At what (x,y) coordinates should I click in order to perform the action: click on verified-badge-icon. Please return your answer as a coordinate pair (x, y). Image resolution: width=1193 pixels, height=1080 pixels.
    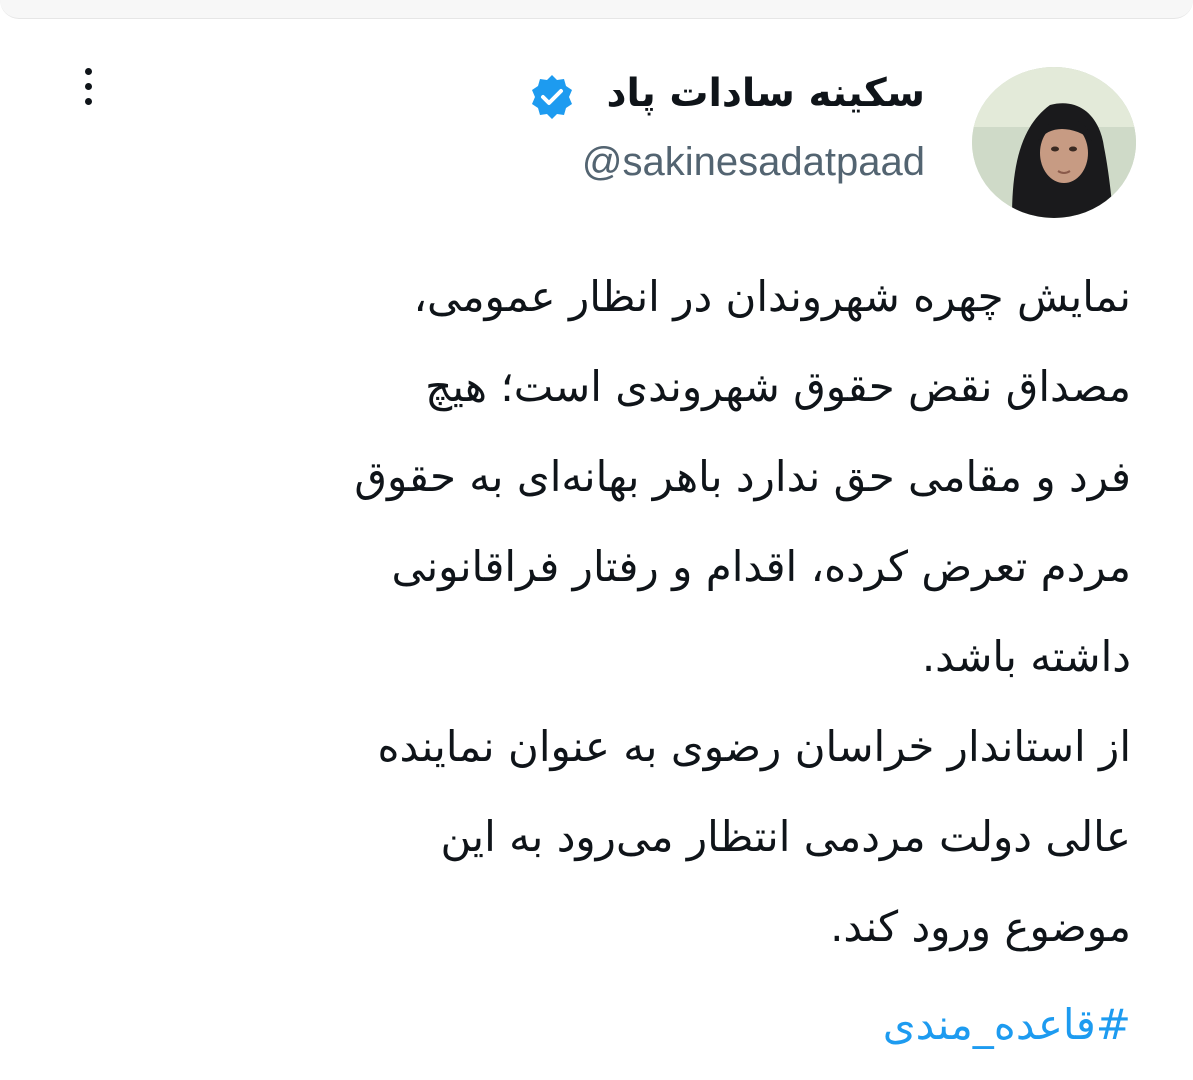
    Looking at the image, I should click on (552, 97).